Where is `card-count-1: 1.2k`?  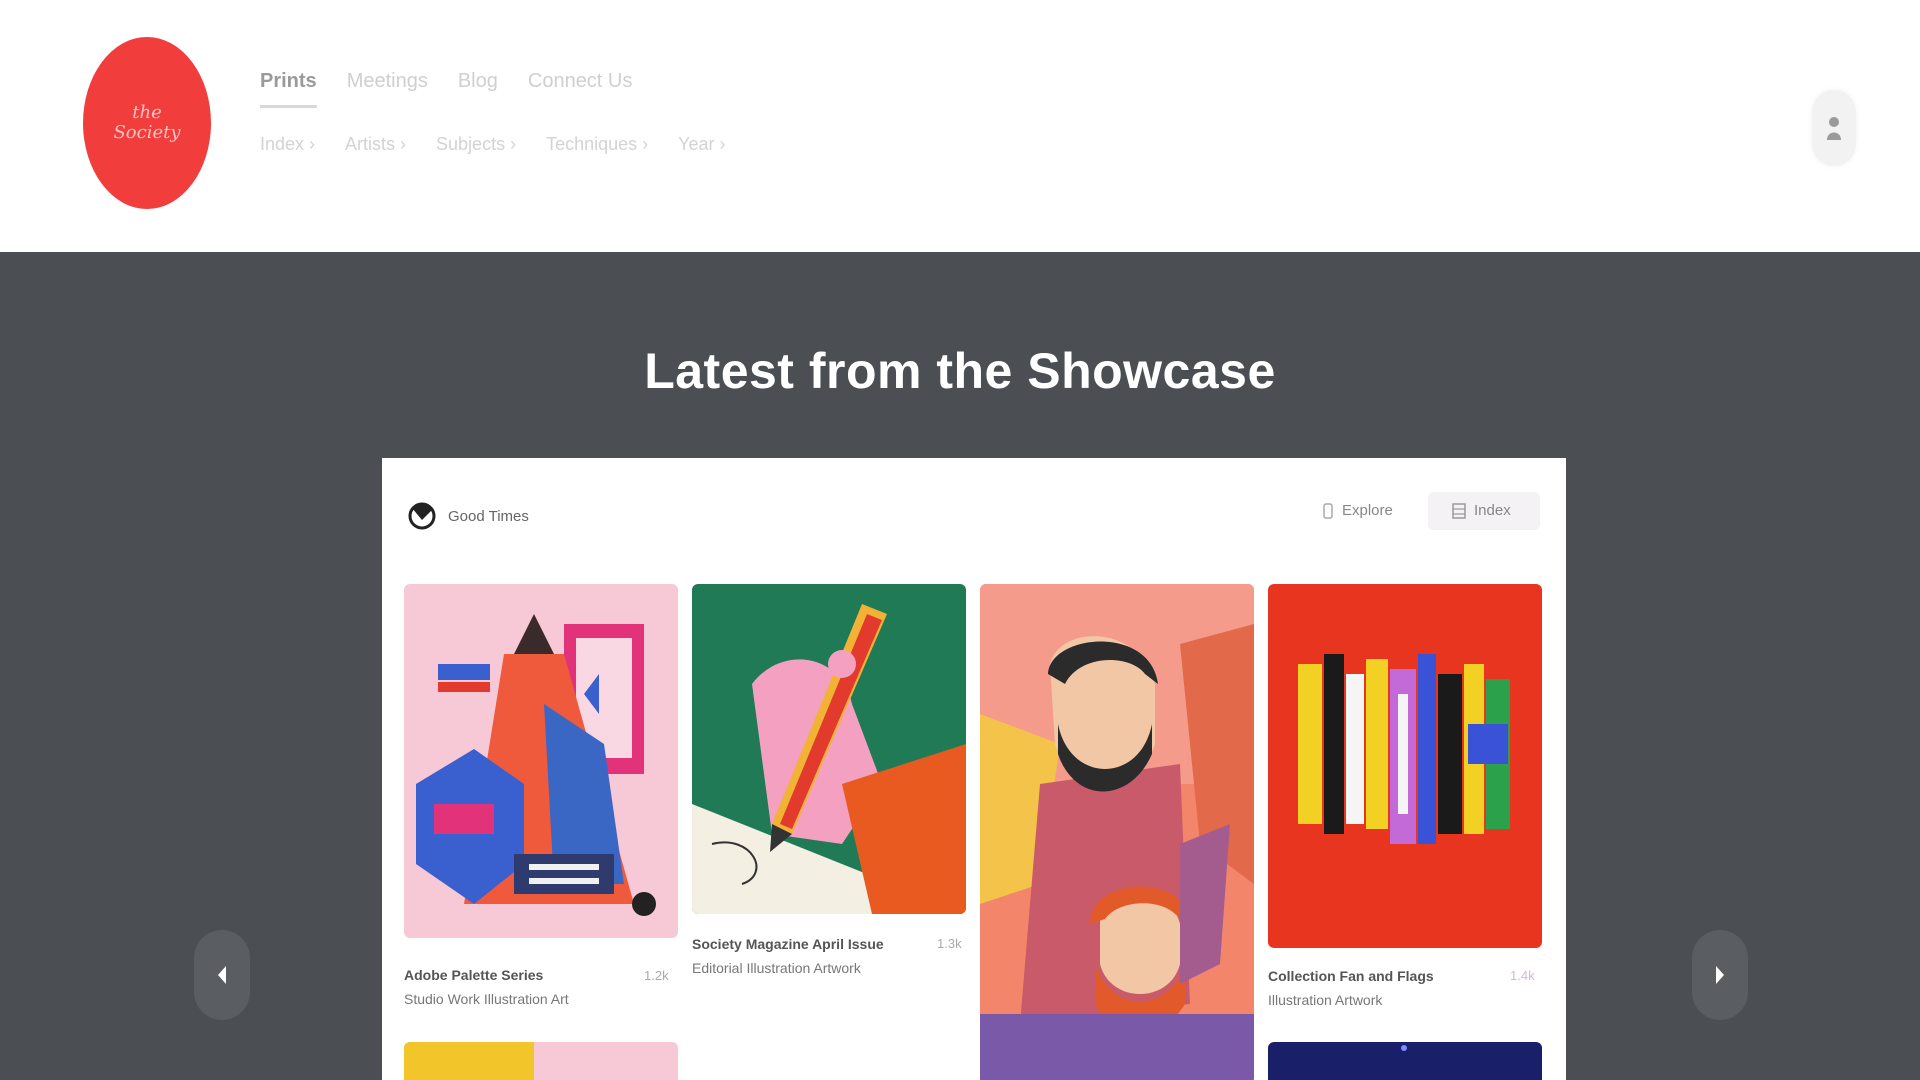
card-count-1: 1.2k is located at coordinates (656, 975).